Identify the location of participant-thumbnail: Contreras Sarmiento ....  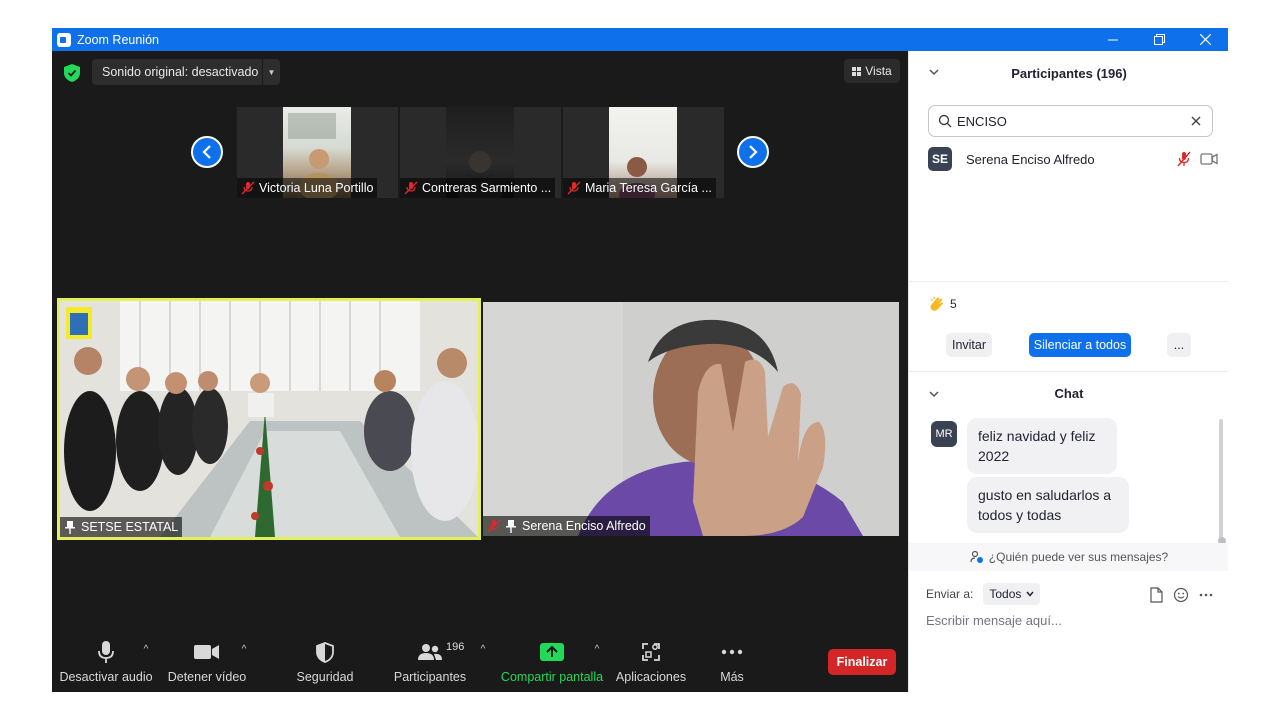
(480, 152).